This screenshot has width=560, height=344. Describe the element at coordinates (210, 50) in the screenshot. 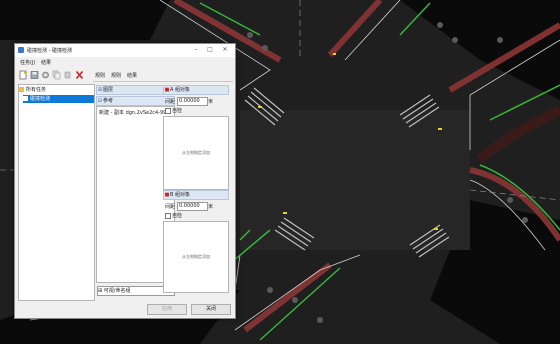

I see `maximize-icon: □` at that location.